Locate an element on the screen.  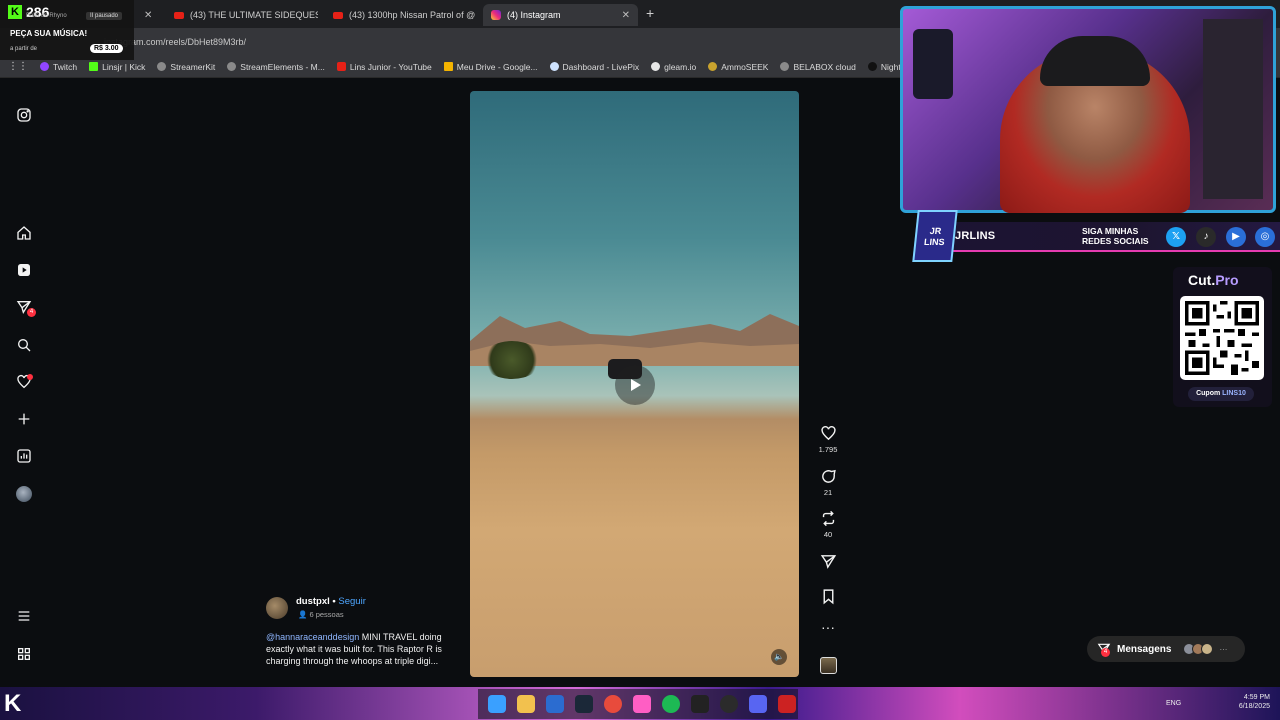
song-request-title: PEÇA SUA MÚSICA! is located at coordinates (49, 33).